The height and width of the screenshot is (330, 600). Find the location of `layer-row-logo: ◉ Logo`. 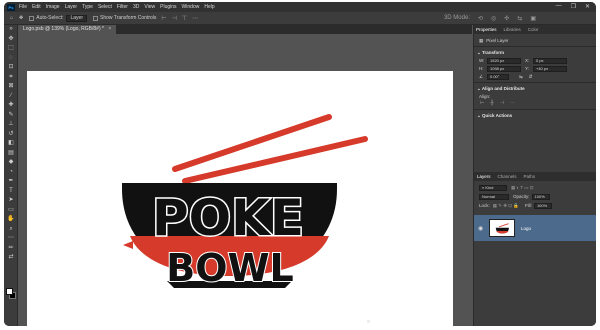

layer-row-logo: ◉ Logo is located at coordinates (535, 228).